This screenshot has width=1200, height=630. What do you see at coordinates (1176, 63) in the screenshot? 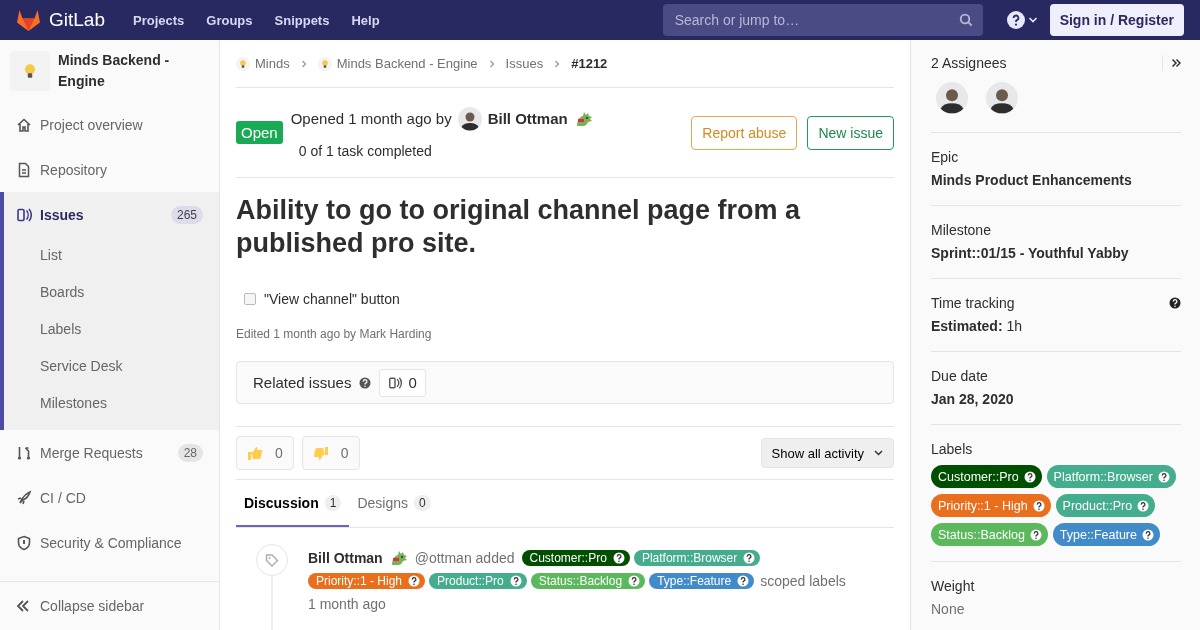
I see `double-chevron-right-icon` at bounding box center [1176, 63].